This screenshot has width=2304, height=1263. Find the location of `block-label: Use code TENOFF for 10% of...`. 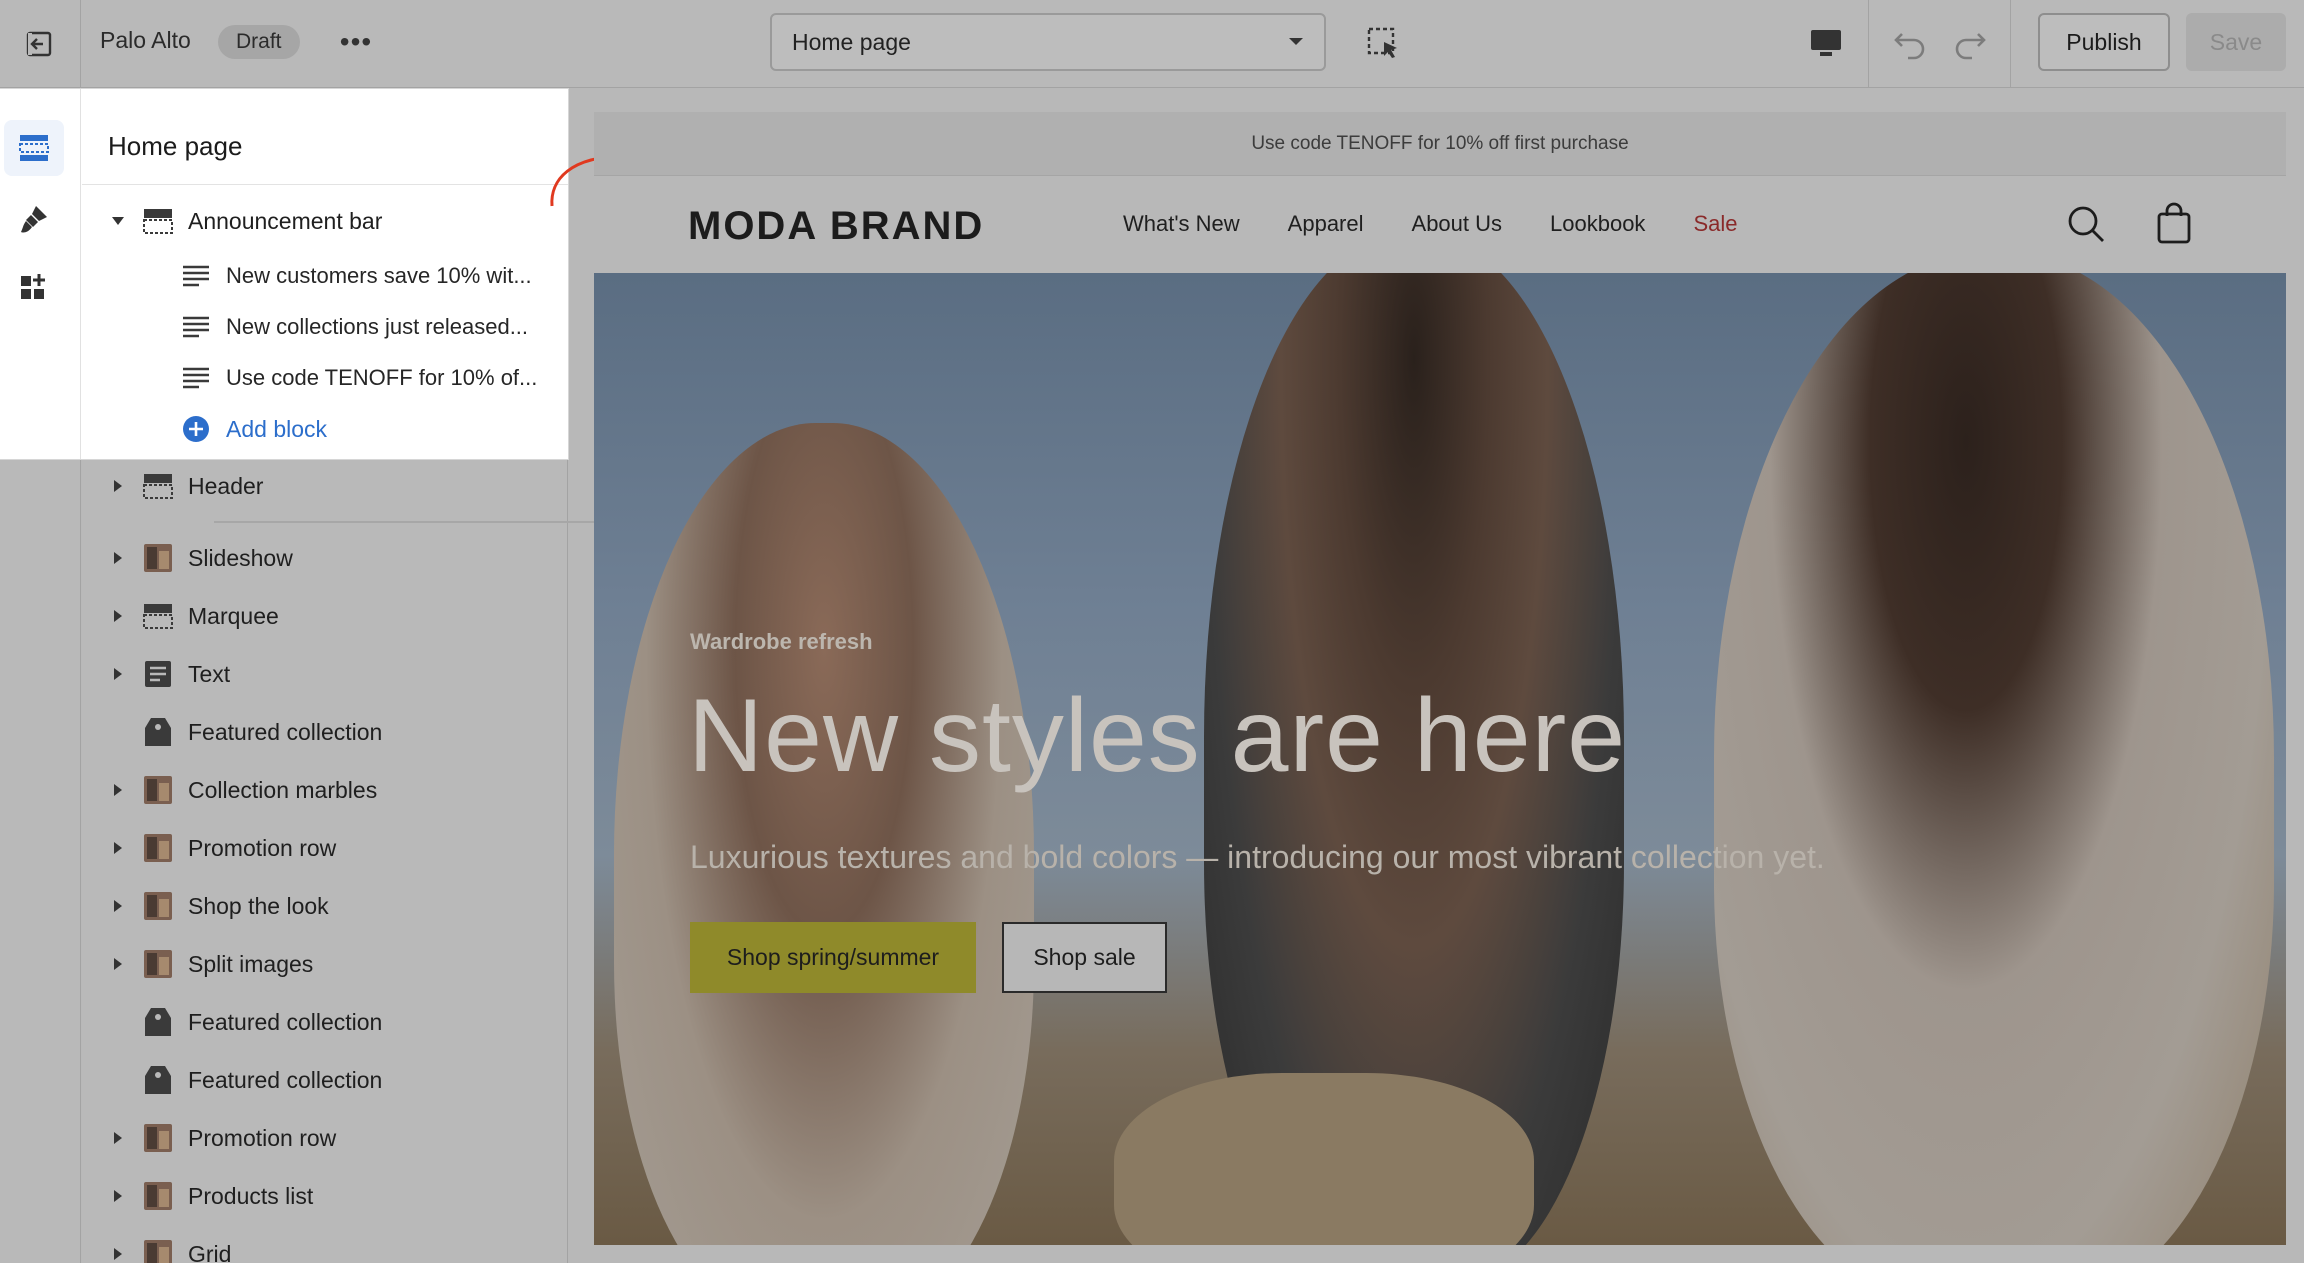

block-label: Use code TENOFF for 10% of... is located at coordinates (382, 377).